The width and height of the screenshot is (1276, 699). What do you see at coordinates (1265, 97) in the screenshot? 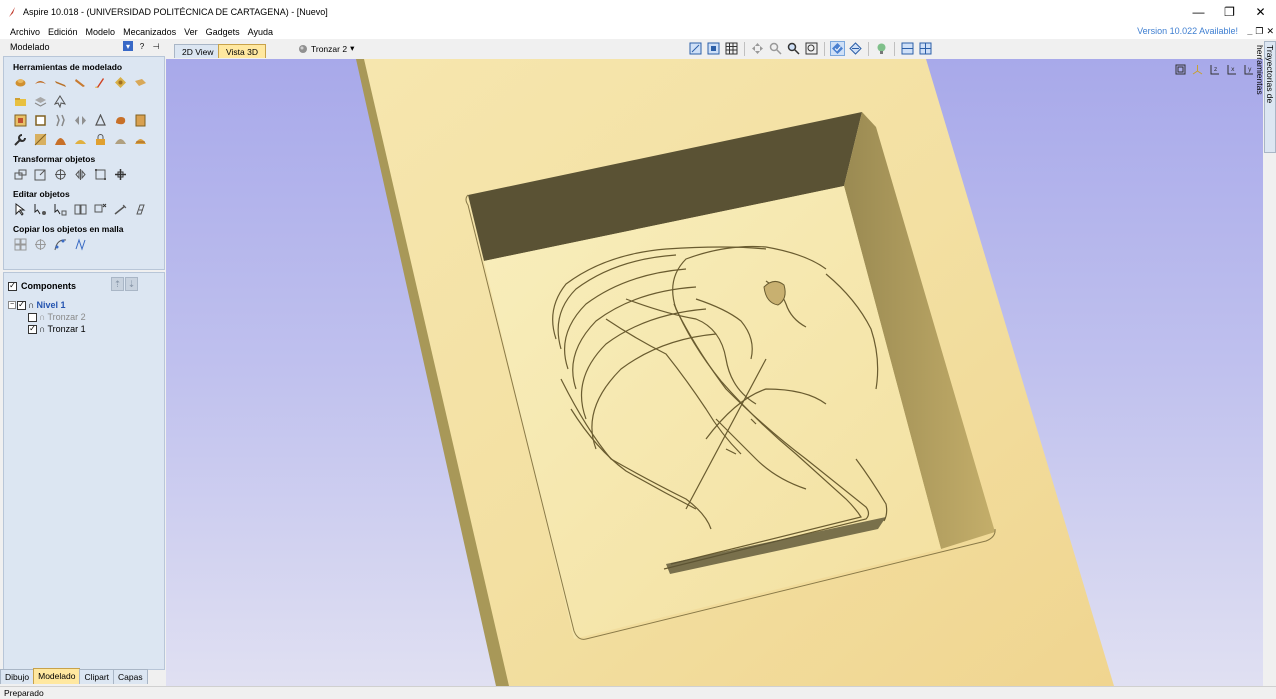
I see `toolpaths-tab: Trayectorias de herramientas` at bounding box center [1265, 97].